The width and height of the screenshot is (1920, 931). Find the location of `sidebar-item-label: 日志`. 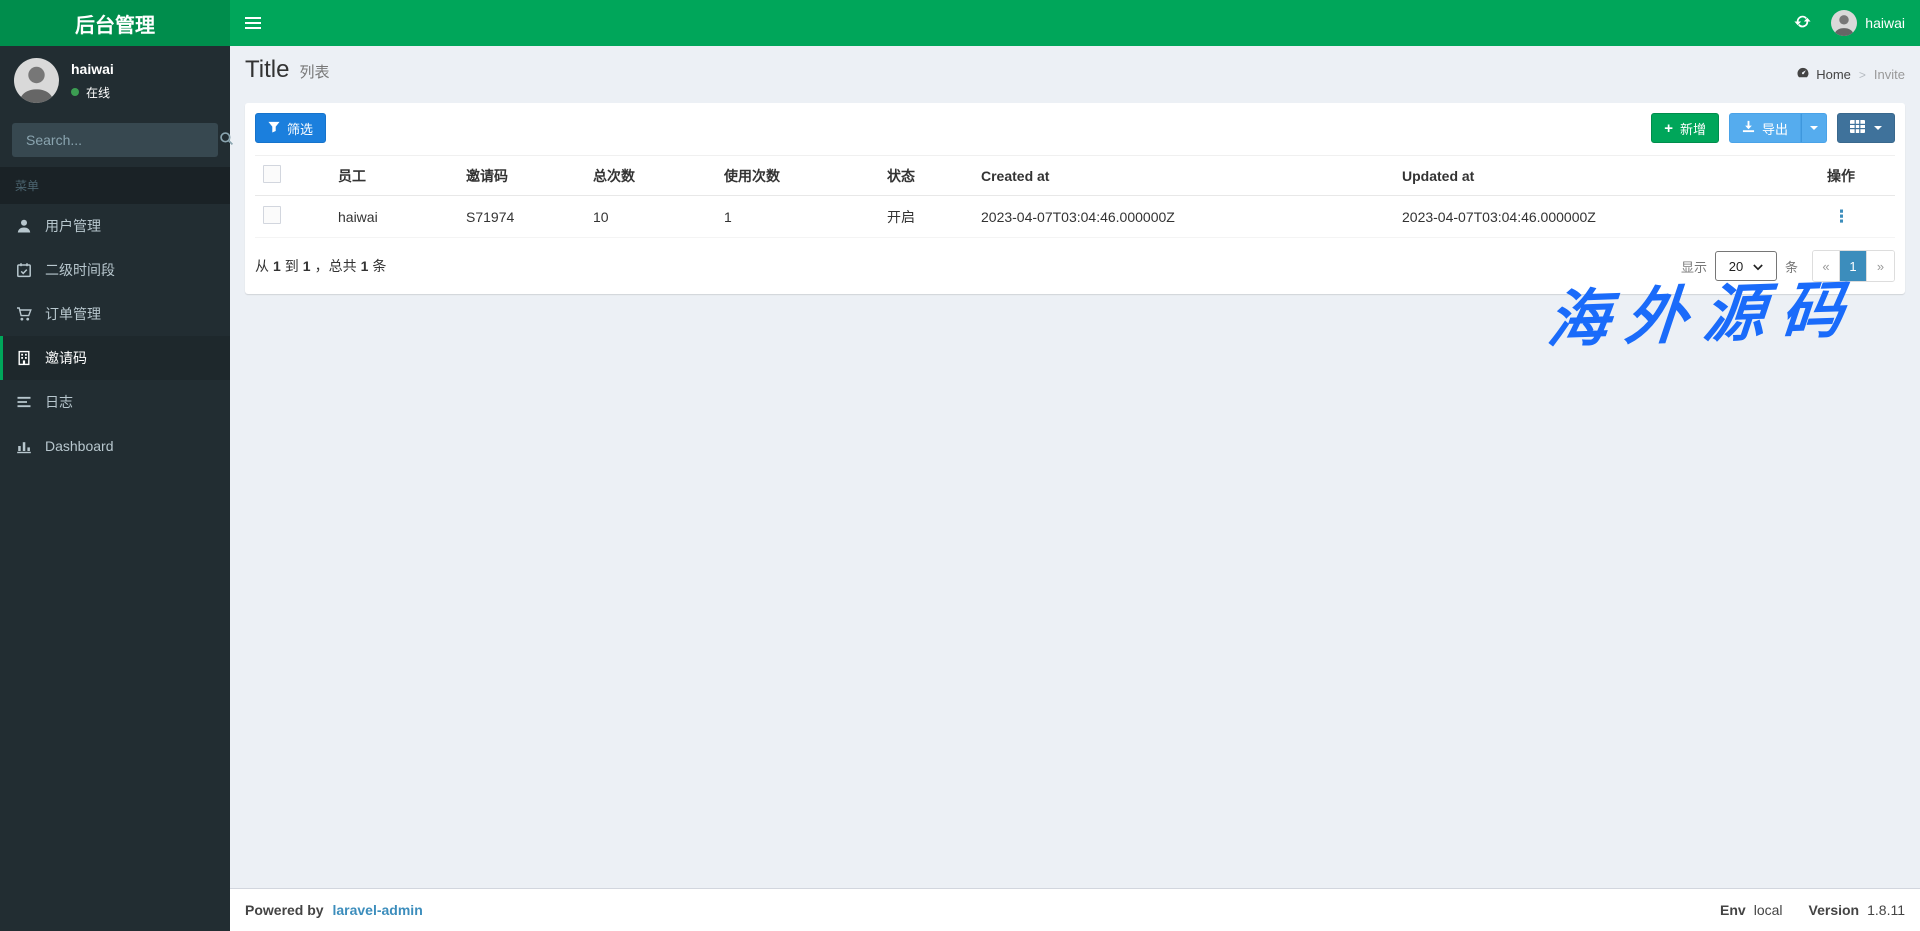

sidebar-item-label: 日志 is located at coordinates (59, 402).